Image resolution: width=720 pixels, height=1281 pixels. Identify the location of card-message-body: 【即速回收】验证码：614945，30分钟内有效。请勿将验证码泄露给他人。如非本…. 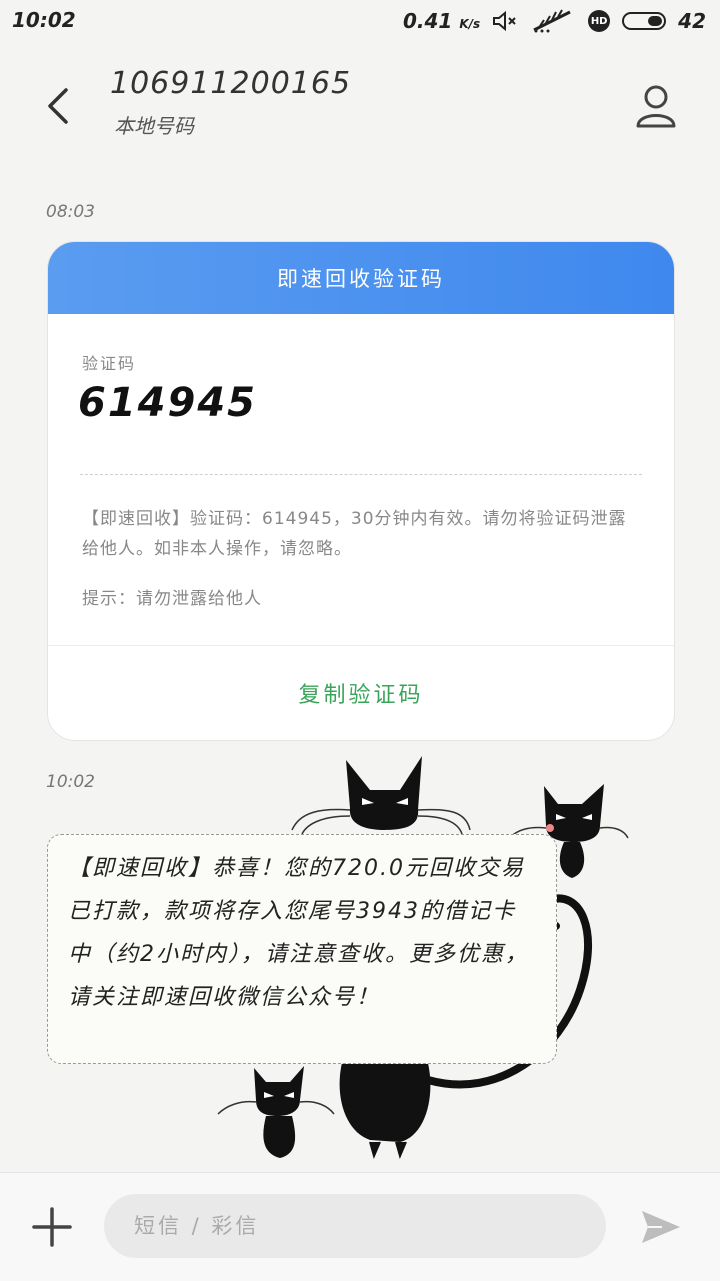
(354, 534).